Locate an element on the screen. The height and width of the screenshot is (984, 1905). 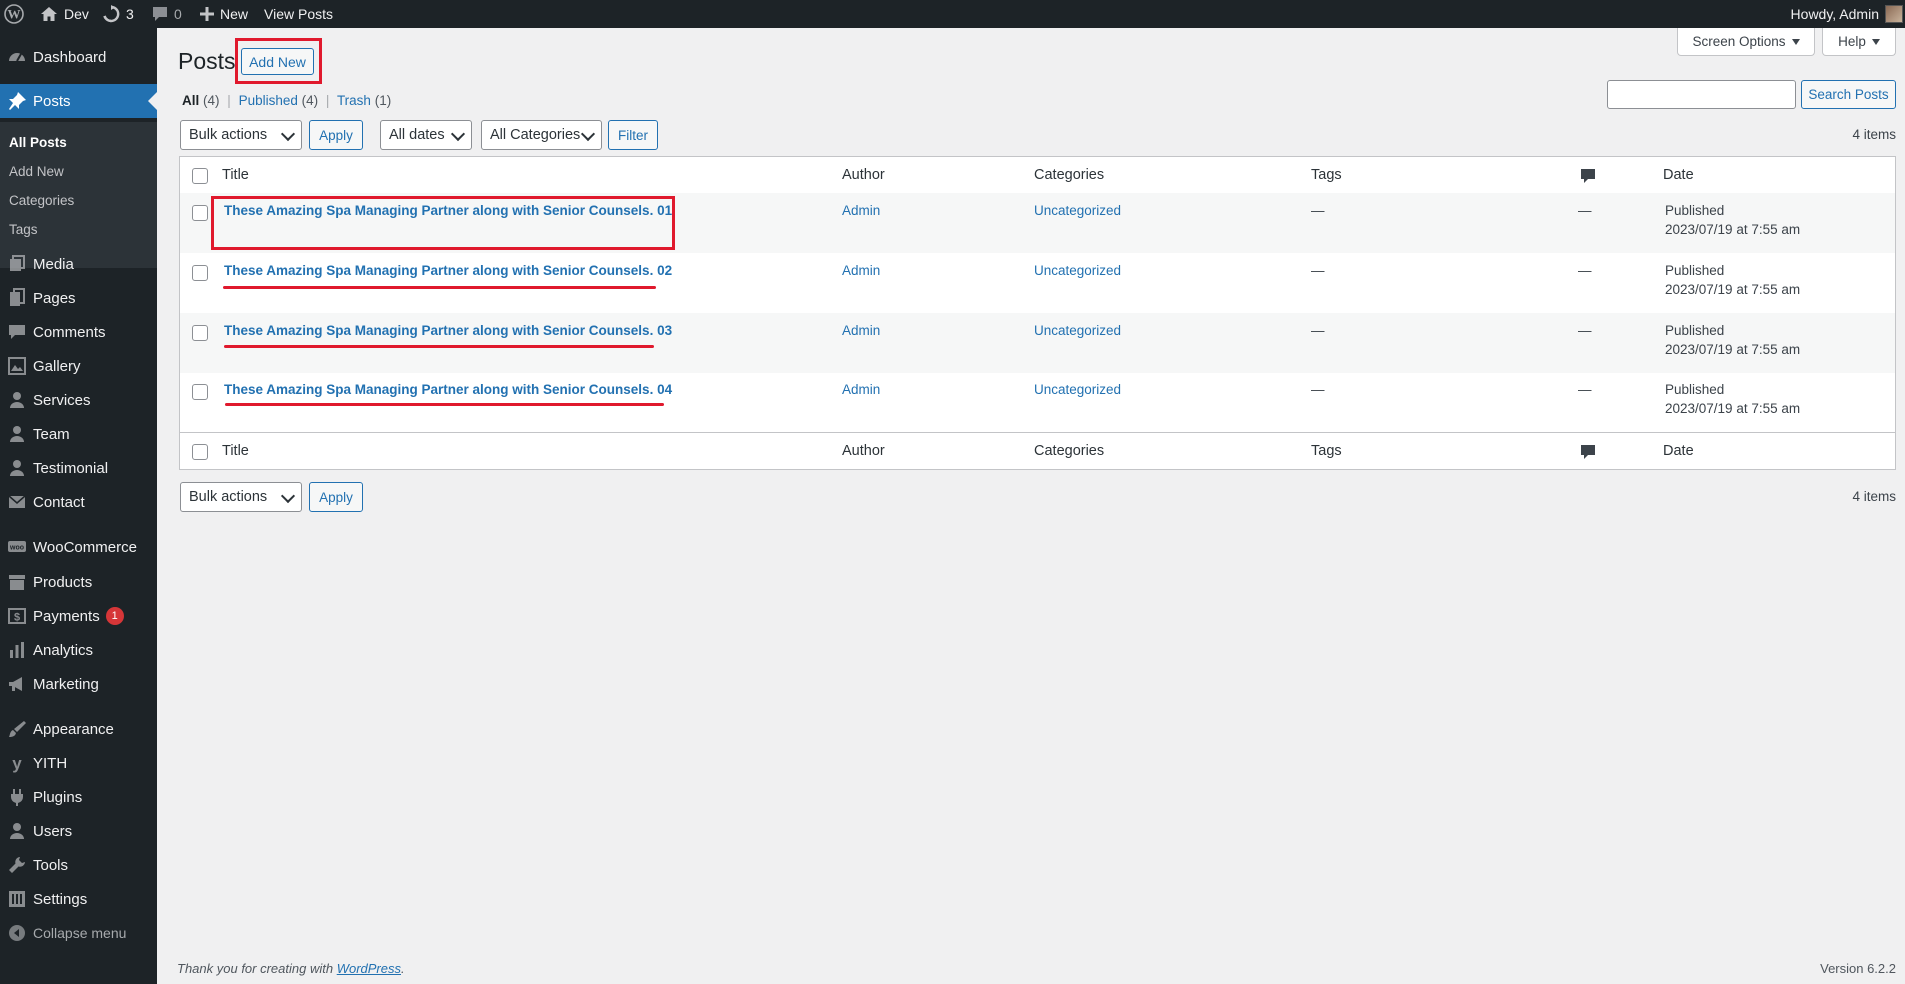
wordpress-logo-icon: W is located at coordinates (14, 14).